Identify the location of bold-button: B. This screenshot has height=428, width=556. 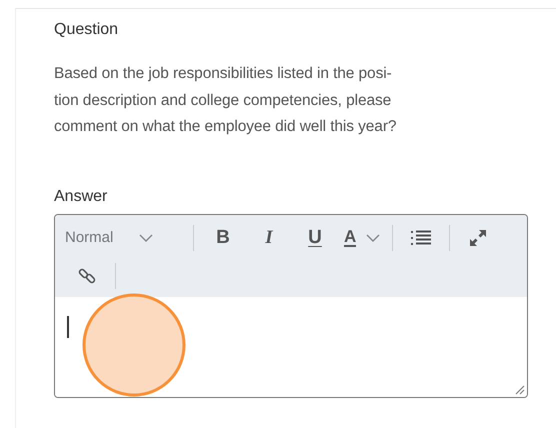
(223, 237).